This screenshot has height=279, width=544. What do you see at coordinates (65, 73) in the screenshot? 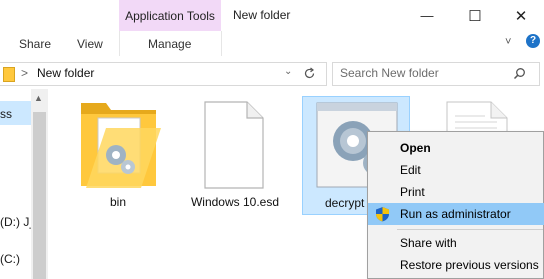
I see `breadcrumb-current: New folder` at bounding box center [65, 73].